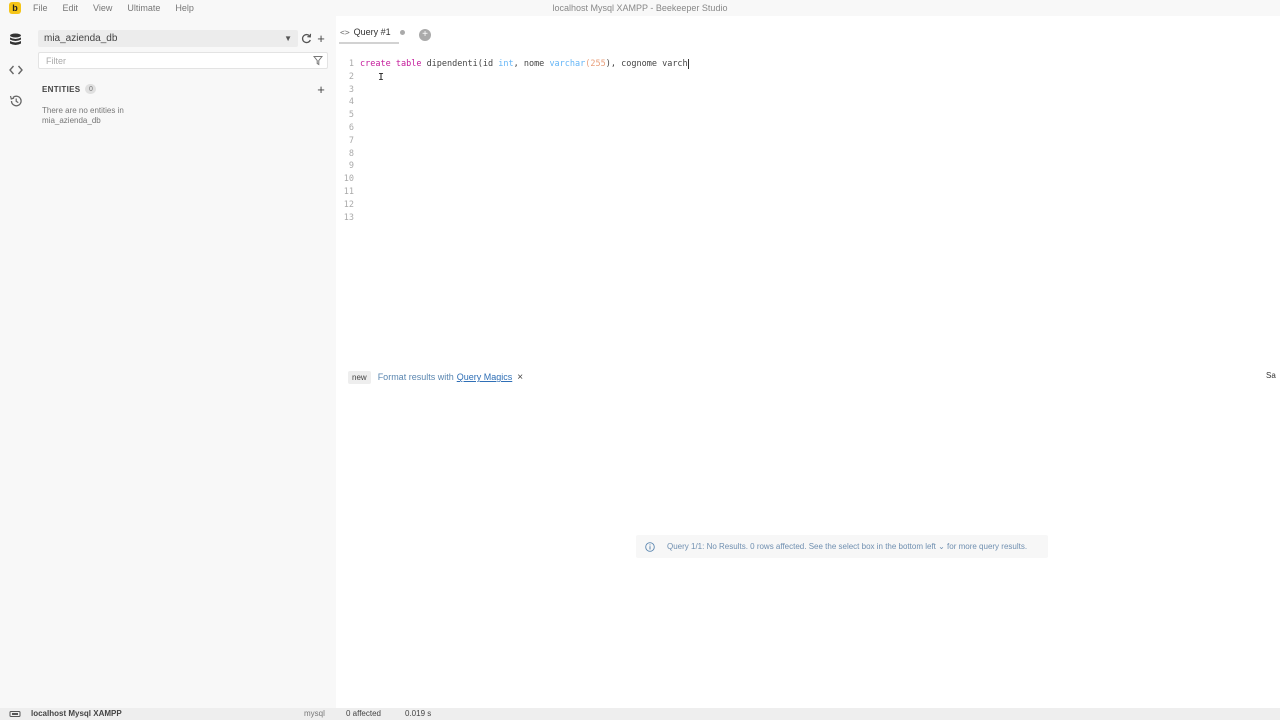 This screenshot has height=720, width=1280. What do you see at coordinates (71, 120) in the screenshot?
I see `empty-message-db: mia_azienda_db` at bounding box center [71, 120].